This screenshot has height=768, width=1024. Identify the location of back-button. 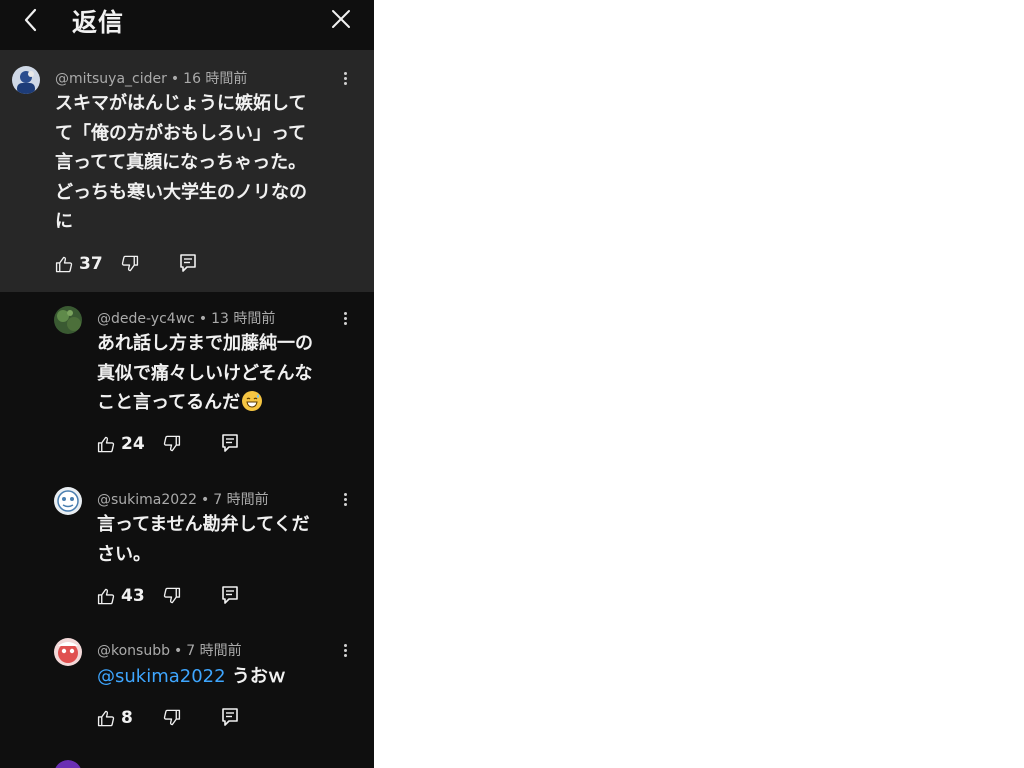
(31, 20).